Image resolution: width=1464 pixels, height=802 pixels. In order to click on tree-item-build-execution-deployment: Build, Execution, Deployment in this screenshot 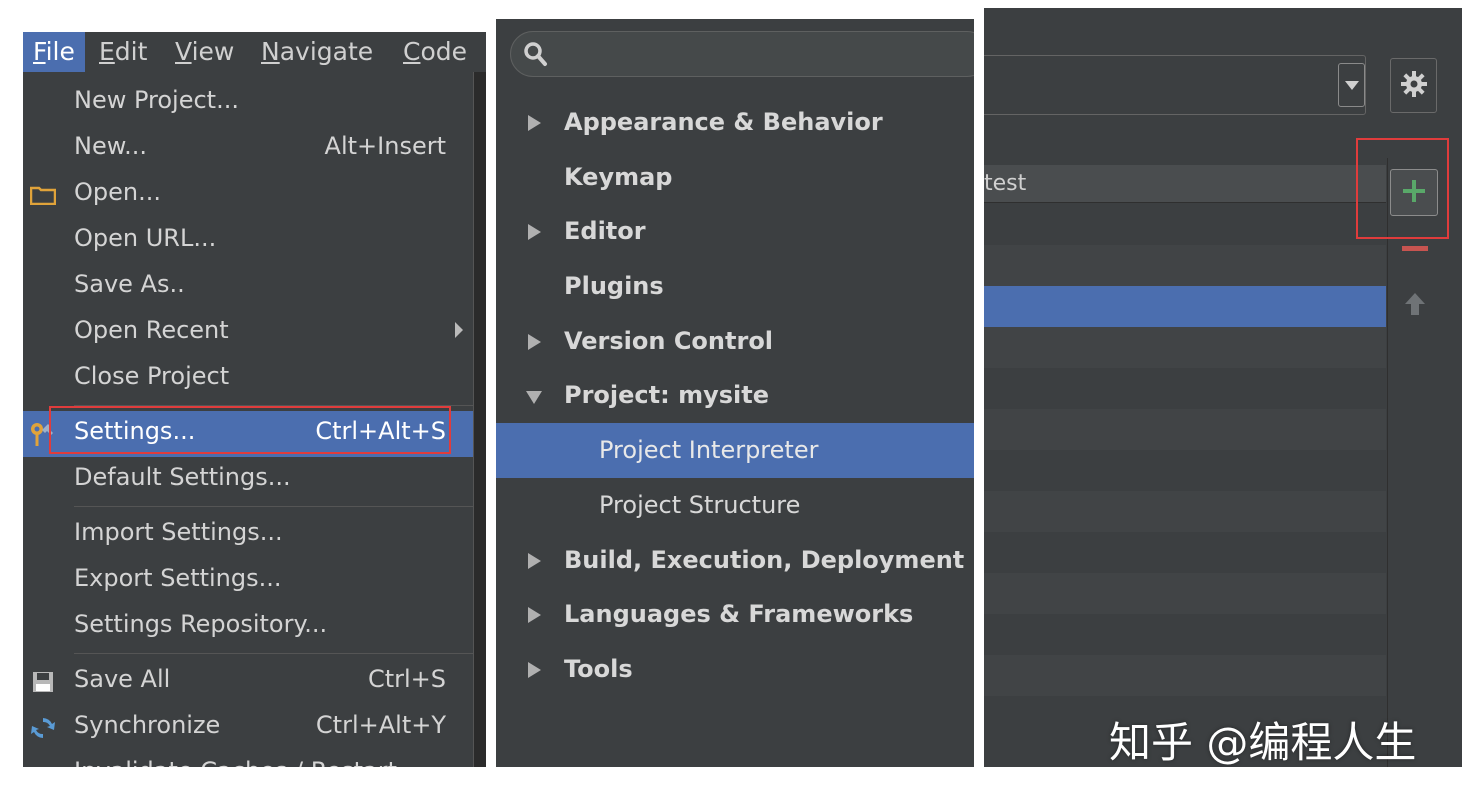, I will do `click(735, 560)`.